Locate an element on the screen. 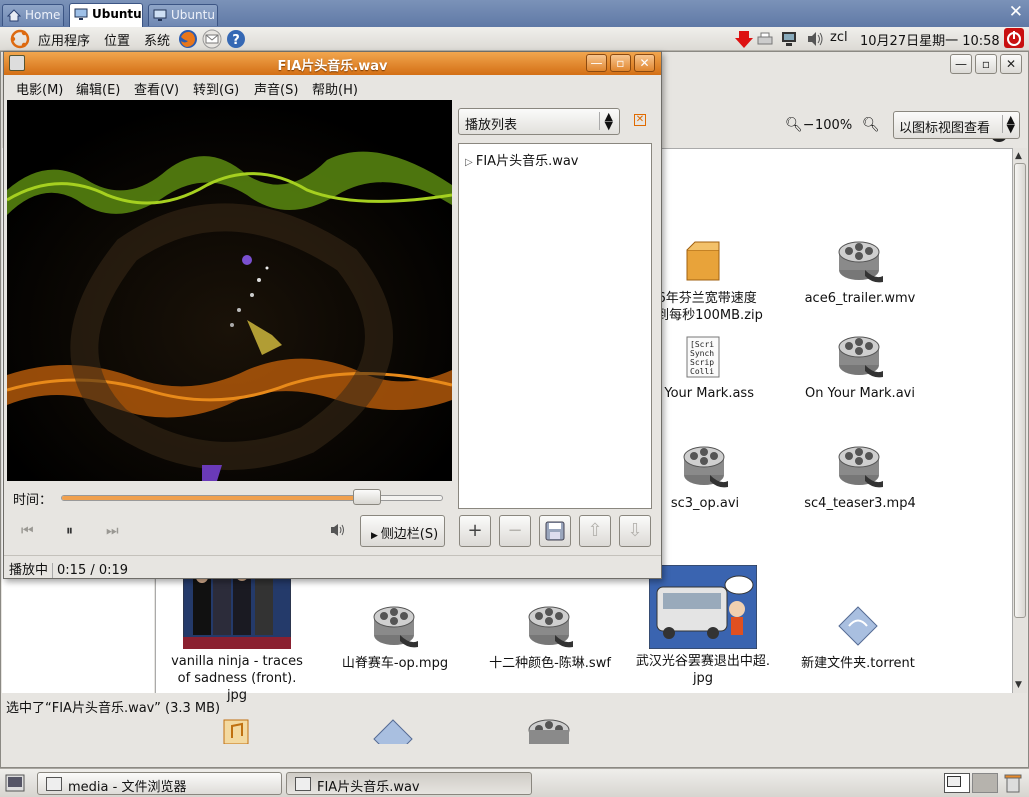 This screenshot has height=797, width=1029. player-window-controls: — ▫ ✕ is located at coordinates (619, 63).